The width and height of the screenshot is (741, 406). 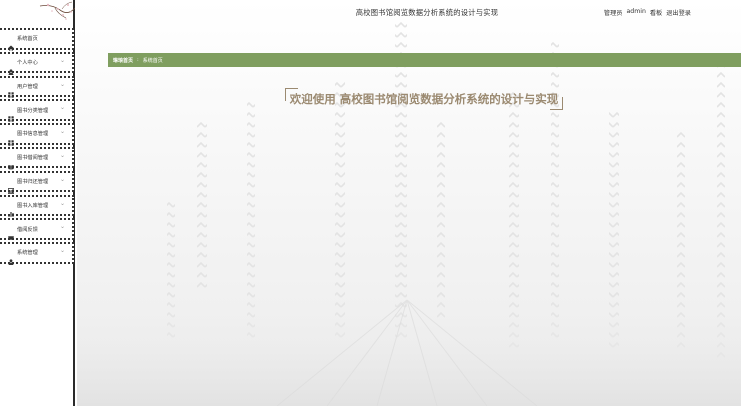 I want to click on welcome-banner: 欢迎使用 高校图书馆阅览数据分析系统的设计与实现, so click(x=424, y=99).